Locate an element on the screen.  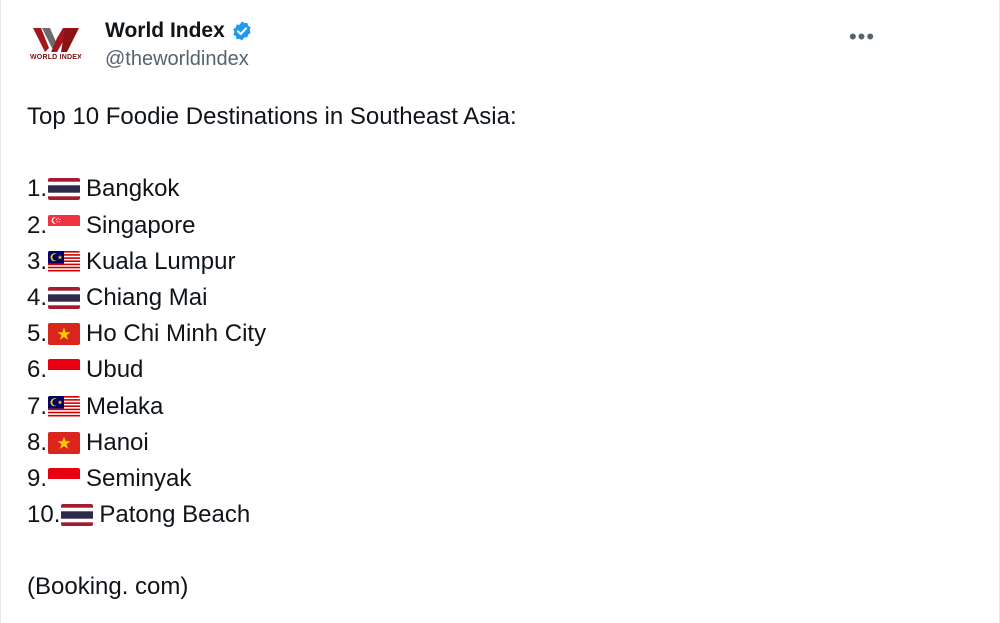
destination-name: Singapore is located at coordinates (141, 225).